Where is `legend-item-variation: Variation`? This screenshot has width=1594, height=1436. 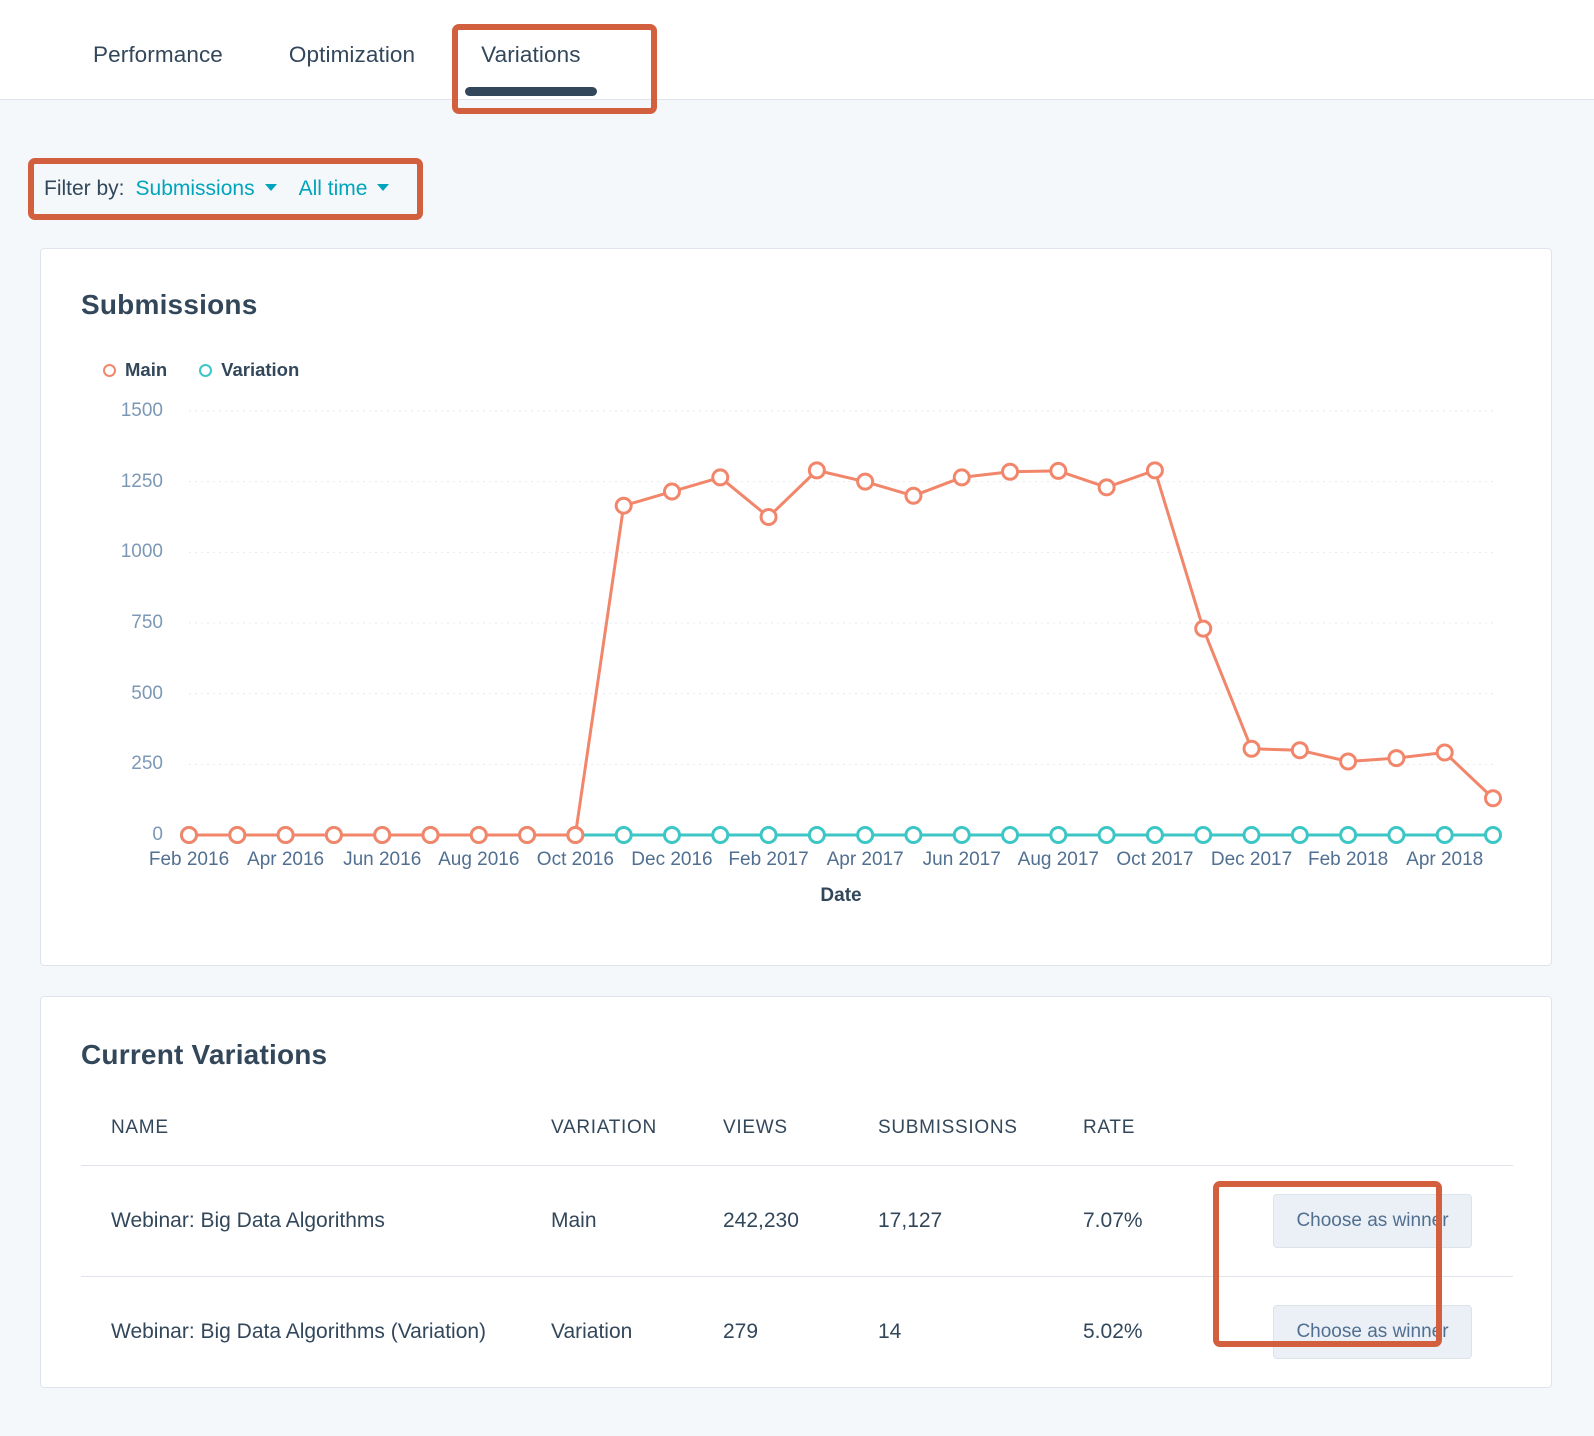 legend-item-variation: Variation is located at coordinates (249, 370).